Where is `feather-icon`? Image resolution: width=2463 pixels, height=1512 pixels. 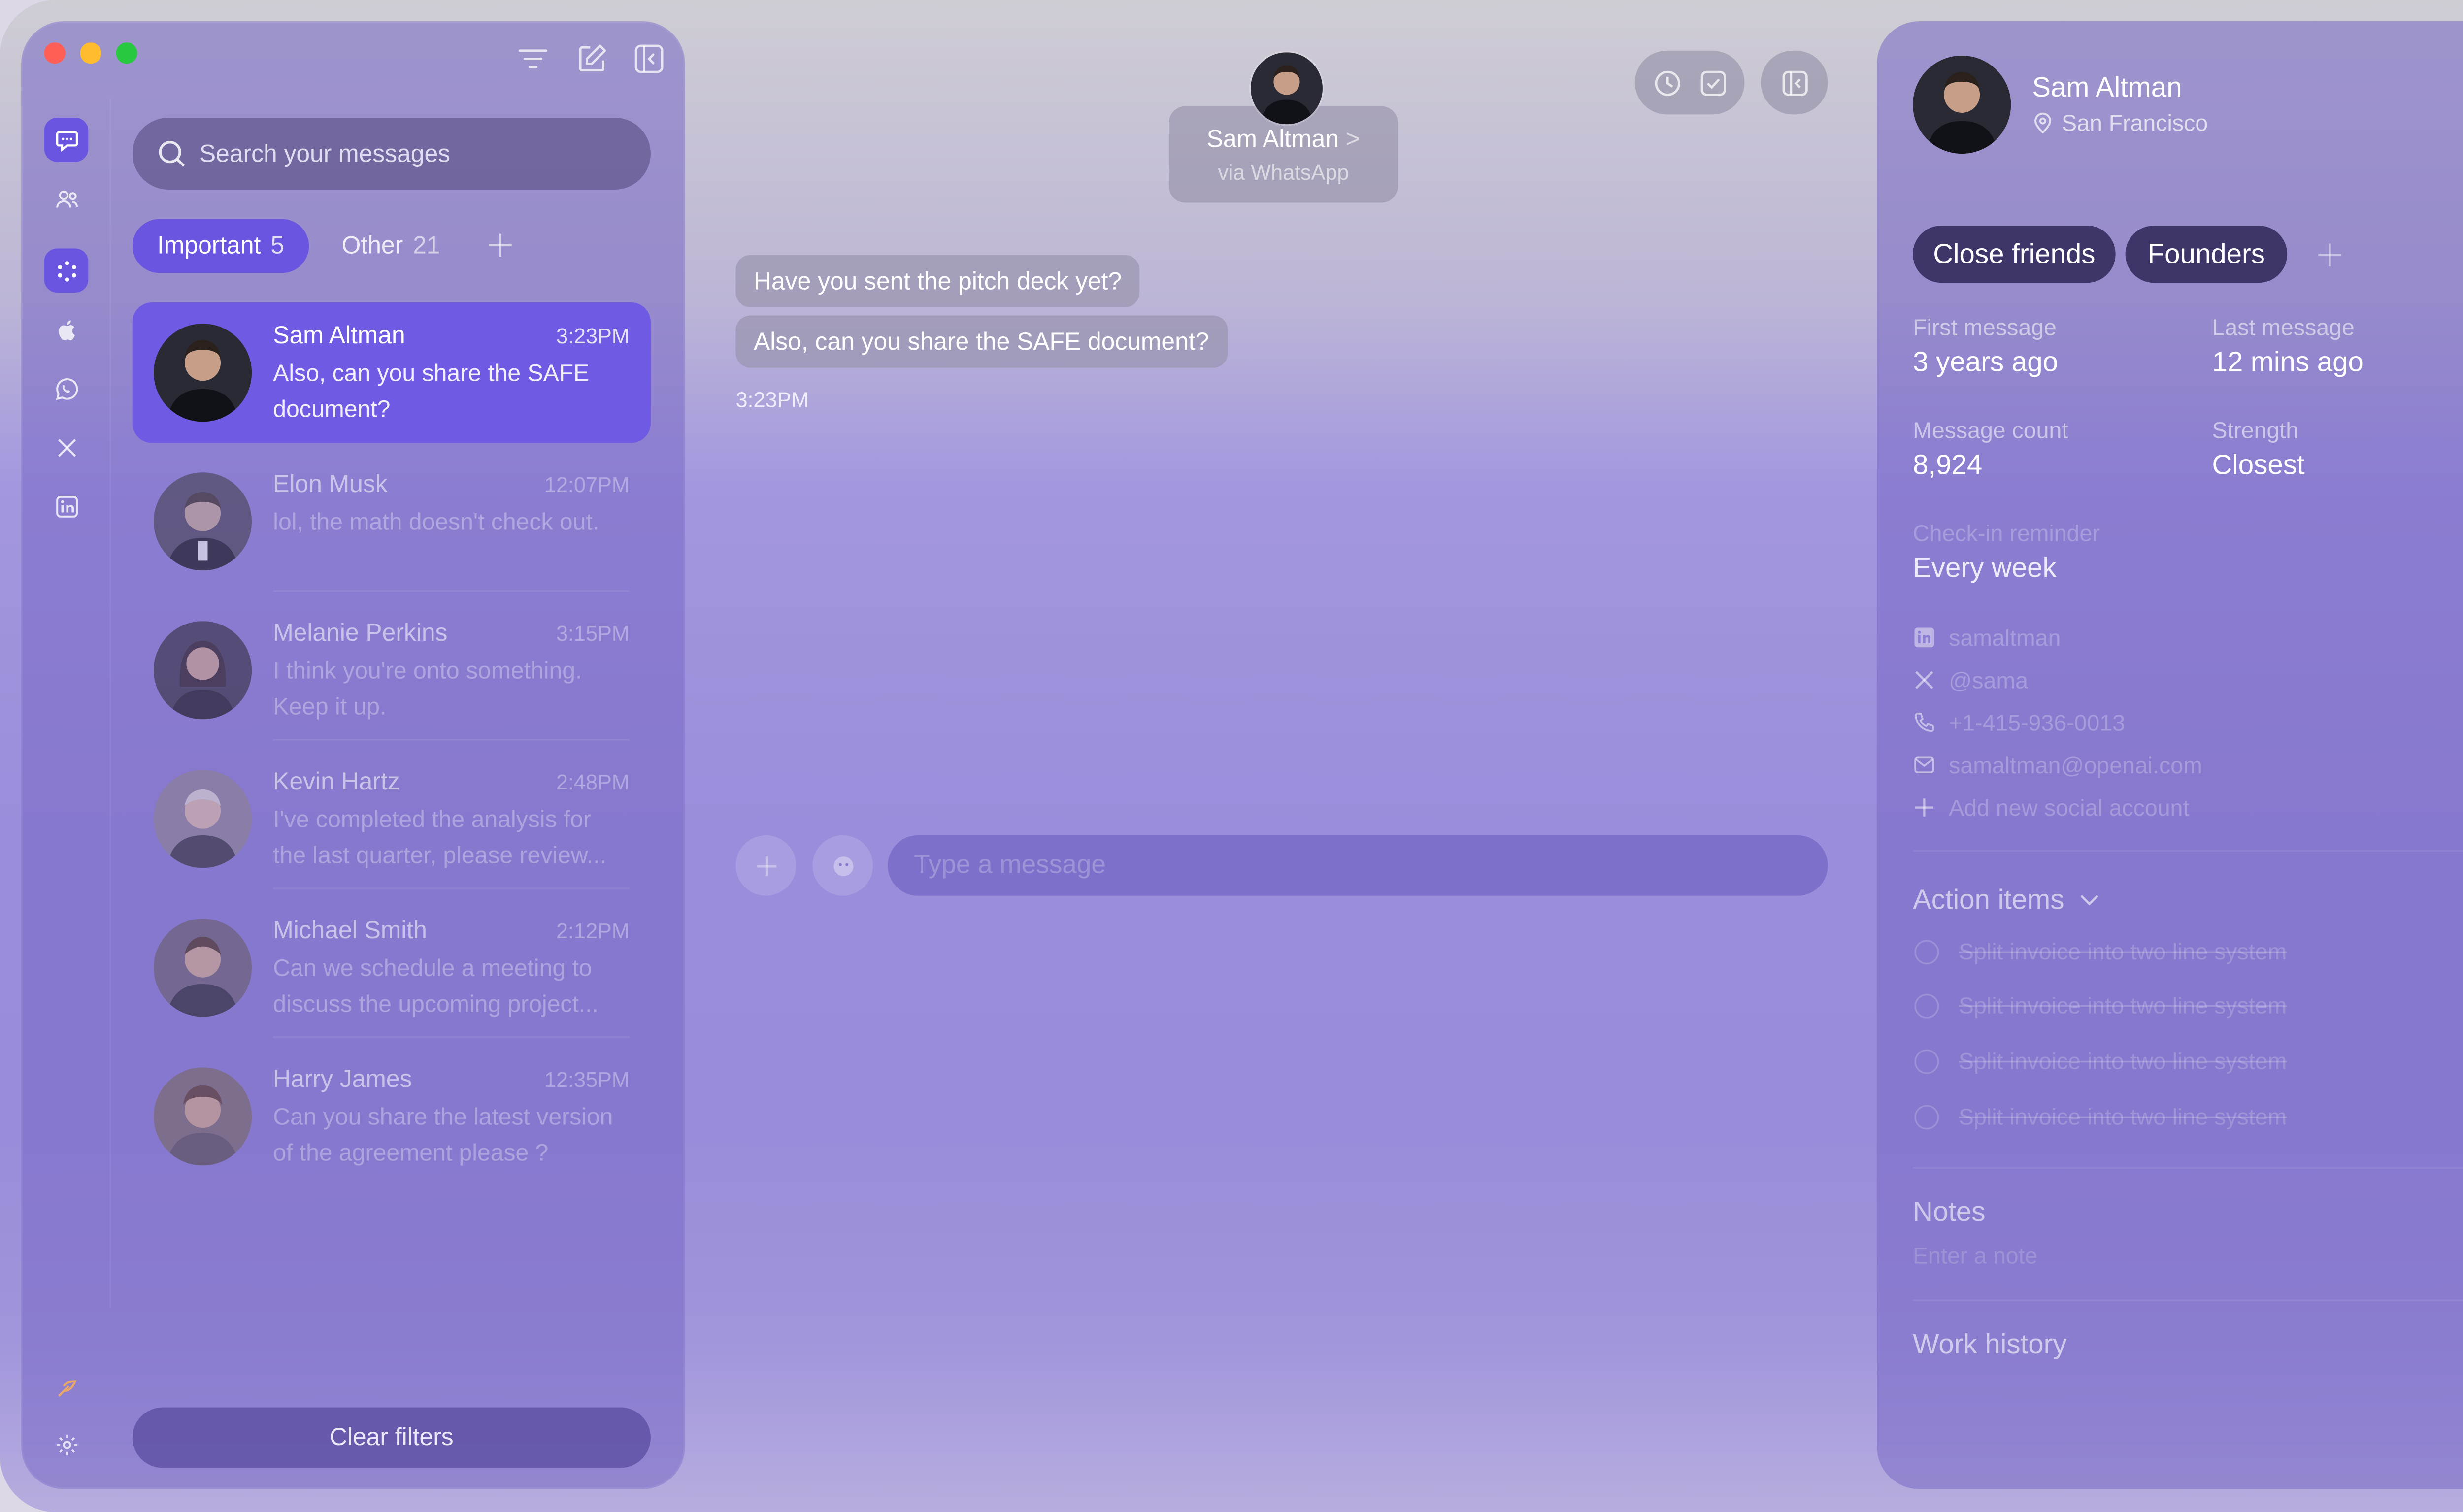 feather-icon is located at coordinates (66, 1387).